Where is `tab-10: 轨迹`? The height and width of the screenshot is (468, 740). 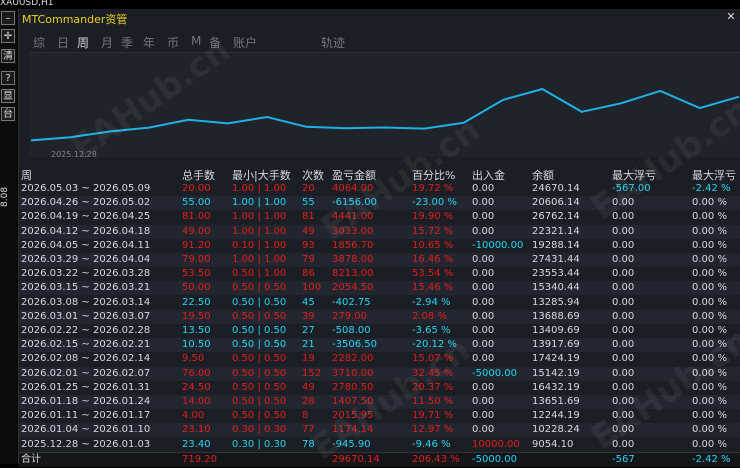
tab-10: 轨迹 is located at coordinates (333, 42).